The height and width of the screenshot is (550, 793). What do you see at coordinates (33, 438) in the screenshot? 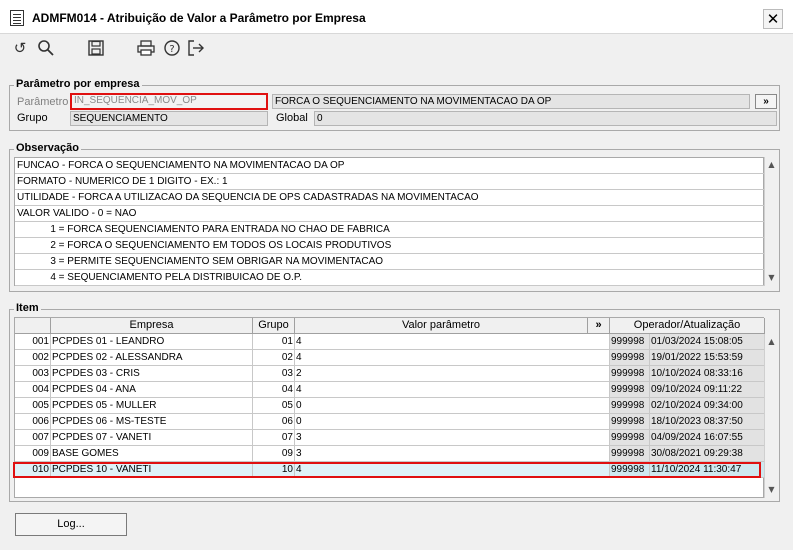
I see `cell-code: 007` at bounding box center [33, 438].